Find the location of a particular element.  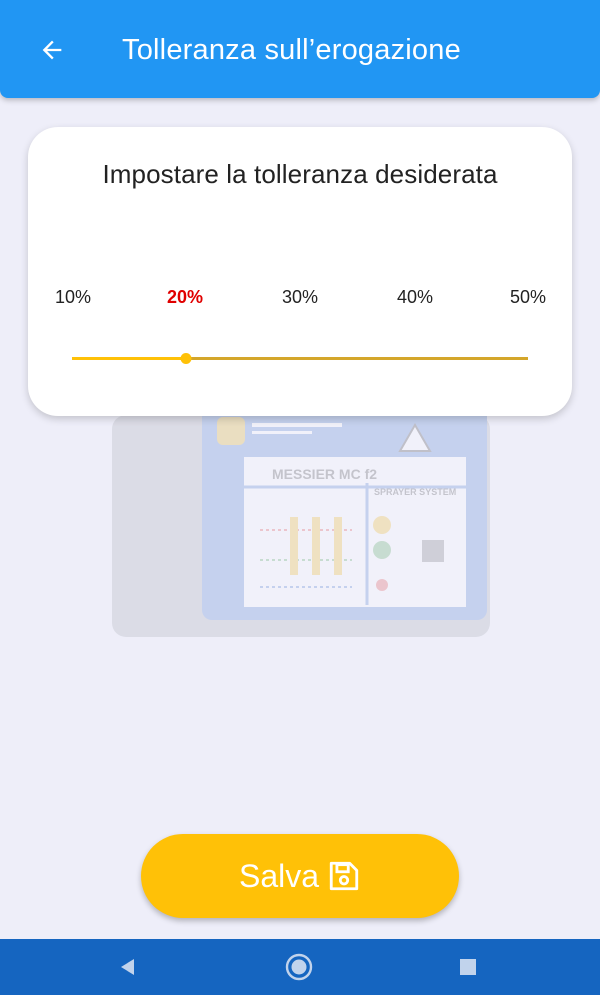

slider-fill is located at coordinates (129, 358).